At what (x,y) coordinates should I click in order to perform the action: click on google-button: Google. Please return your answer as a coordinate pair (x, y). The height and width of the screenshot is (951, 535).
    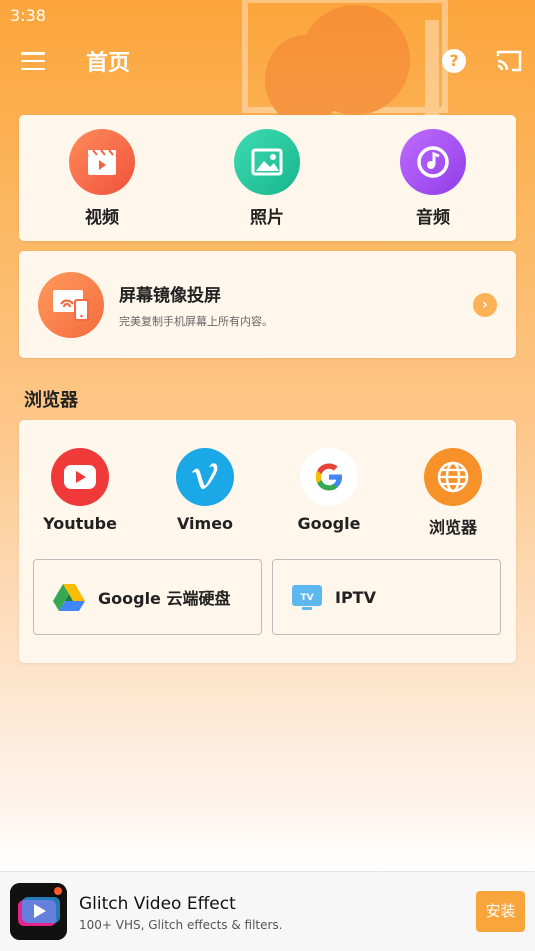
    Looking at the image, I should click on (329, 490).